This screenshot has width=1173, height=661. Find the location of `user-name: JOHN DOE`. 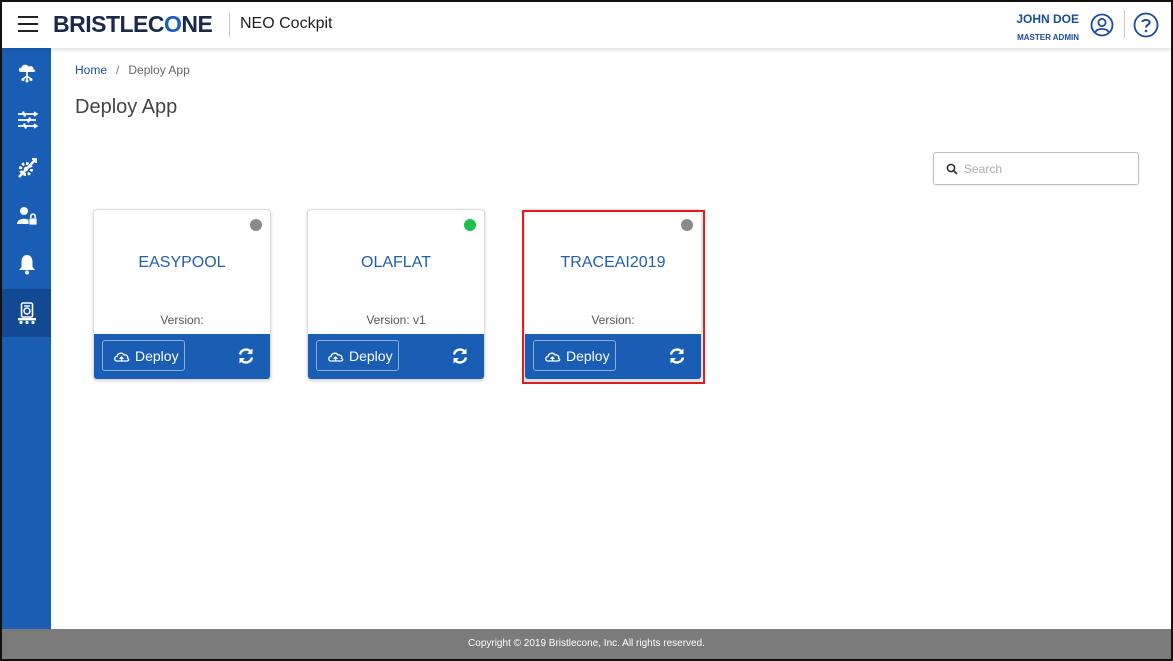

user-name: JOHN DOE is located at coordinates (1047, 19).